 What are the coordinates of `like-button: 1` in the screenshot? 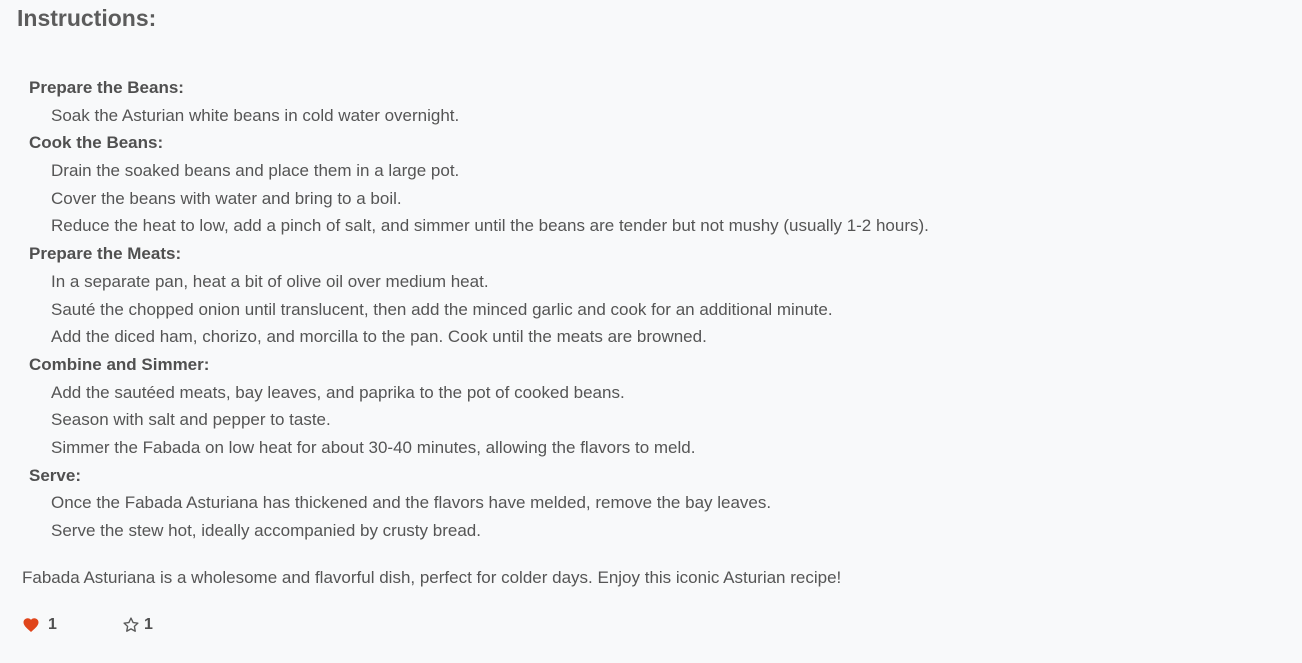 It's located at (72, 625).